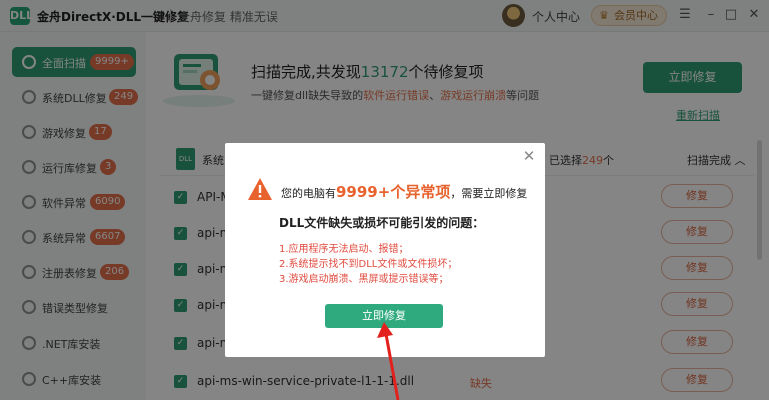 The image size is (769, 400). What do you see at coordinates (260, 189) in the screenshot?
I see `warning-icon` at bounding box center [260, 189].